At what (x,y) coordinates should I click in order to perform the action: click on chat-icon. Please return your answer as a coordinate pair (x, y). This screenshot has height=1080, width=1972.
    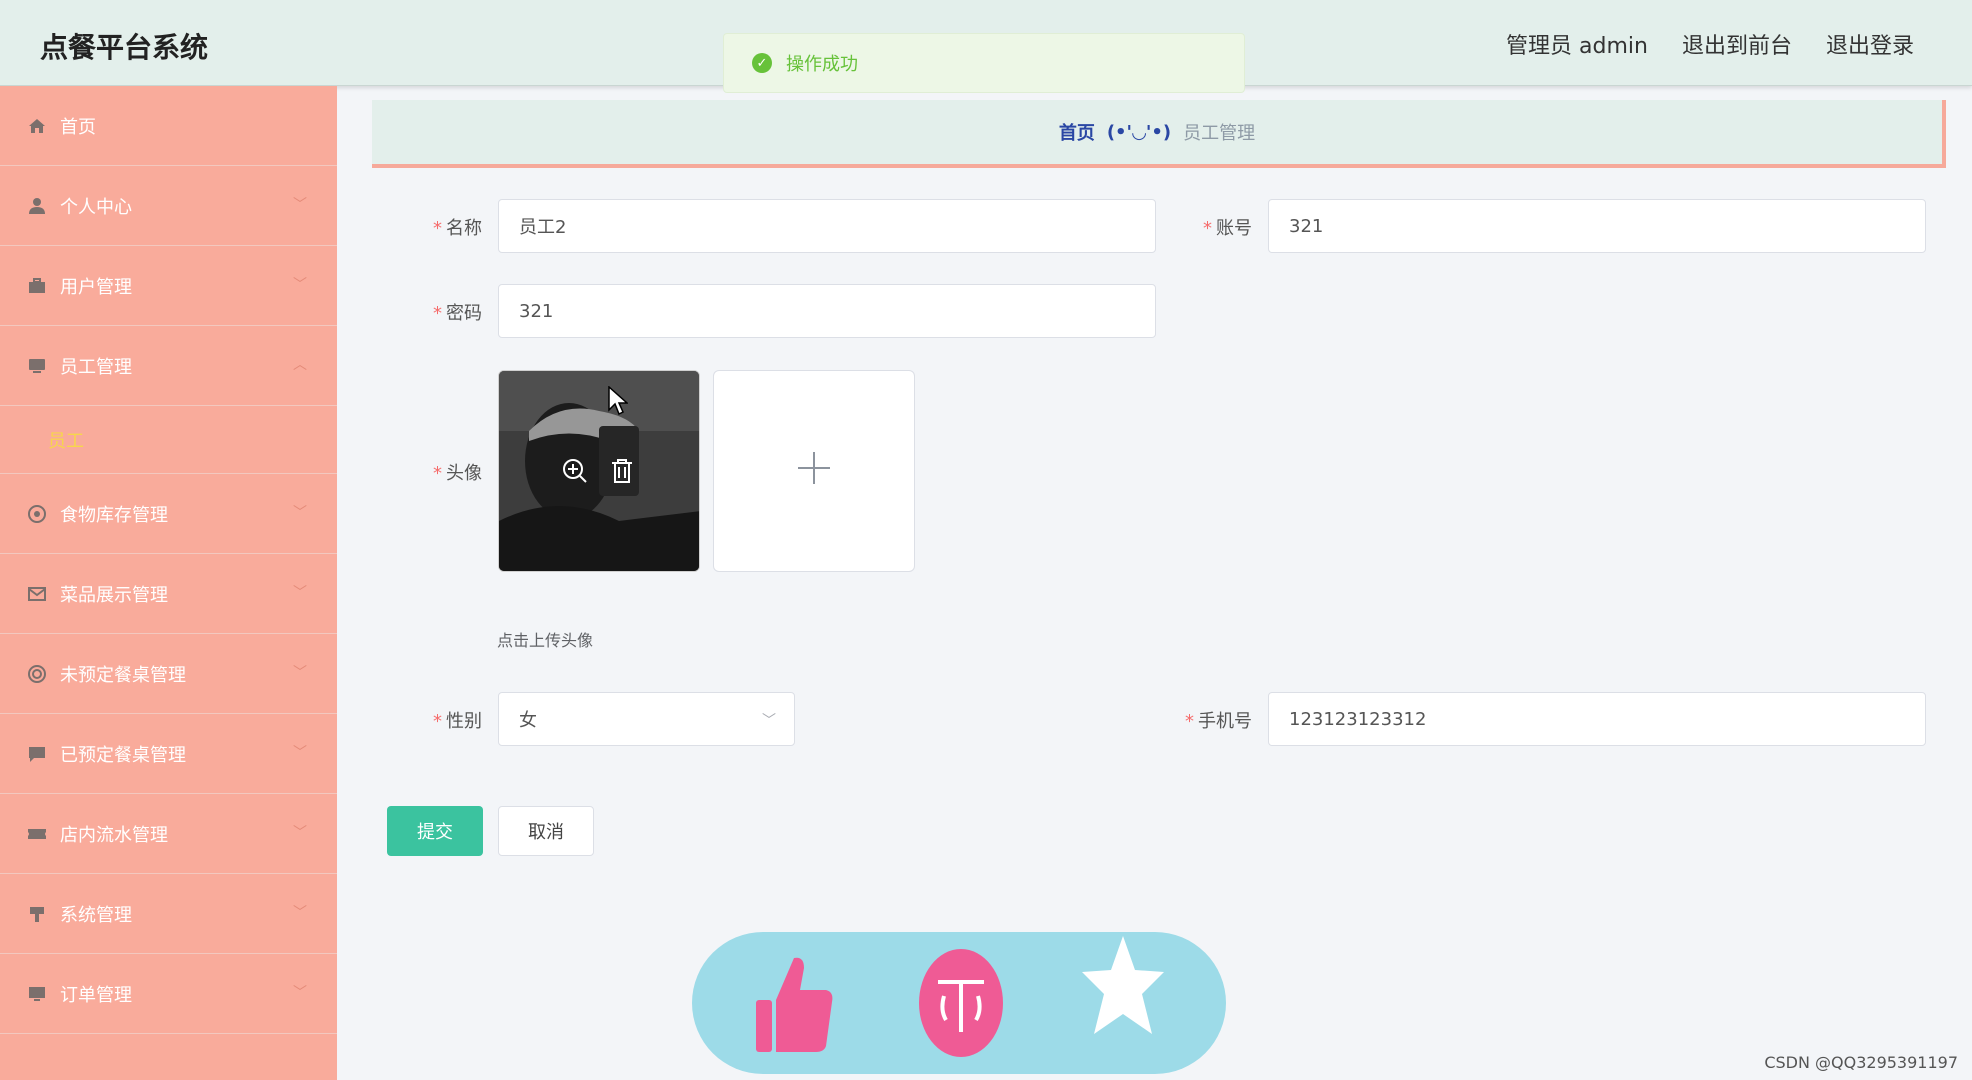
    Looking at the image, I should click on (37, 754).